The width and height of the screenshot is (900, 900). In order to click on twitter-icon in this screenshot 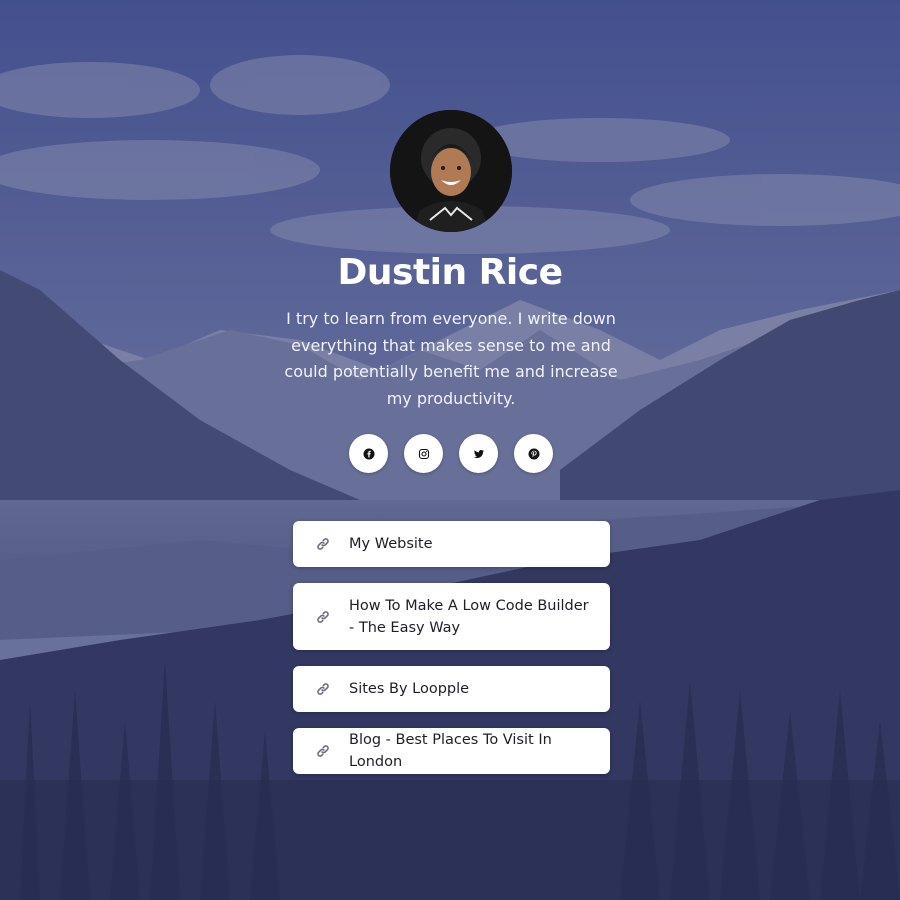, I will do `click(478, 453)`.